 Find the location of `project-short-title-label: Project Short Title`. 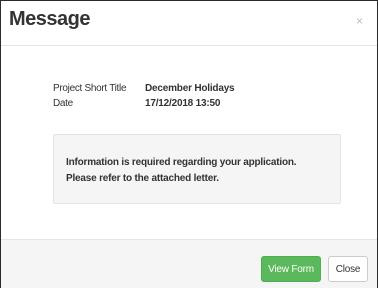

project-short-title-label: Project Short Title is located at coordinates (90, 88).